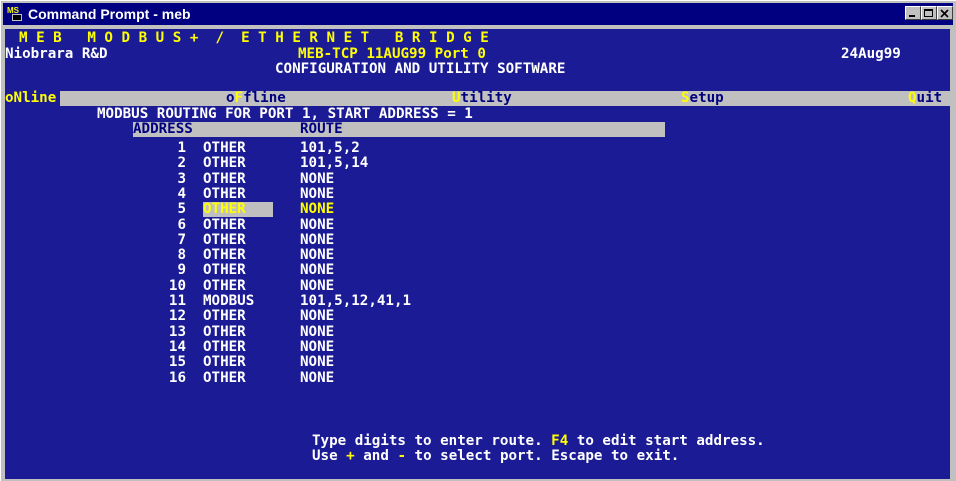 Image resolution: width=956 pixels, height=481 pixels. What do you see at coordinates (486, 98) in the screenshot?
I see `utility-label: tility` at bounding box center [486, 98].